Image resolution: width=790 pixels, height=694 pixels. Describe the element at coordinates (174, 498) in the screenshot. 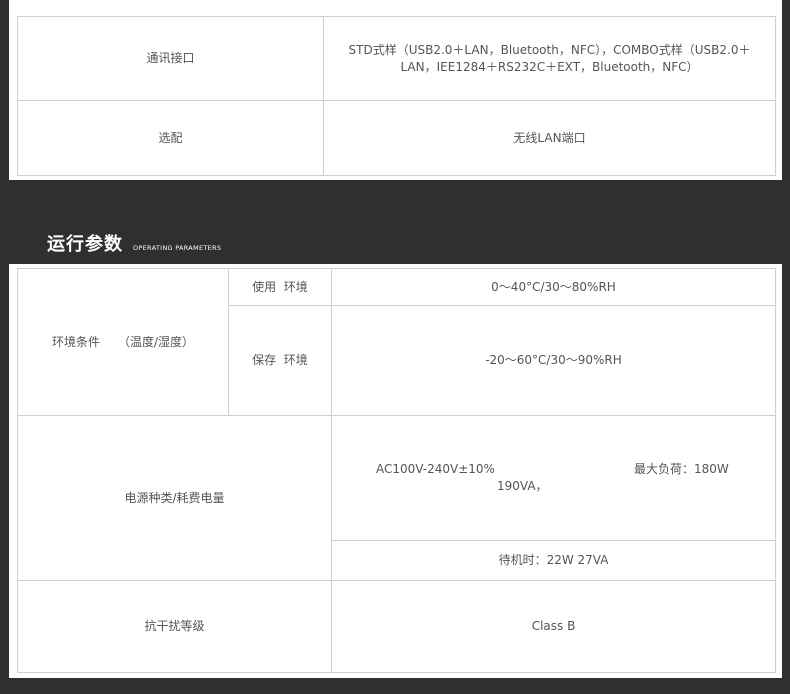

I see `power-label: 电源种类/耗费电量` at that location.